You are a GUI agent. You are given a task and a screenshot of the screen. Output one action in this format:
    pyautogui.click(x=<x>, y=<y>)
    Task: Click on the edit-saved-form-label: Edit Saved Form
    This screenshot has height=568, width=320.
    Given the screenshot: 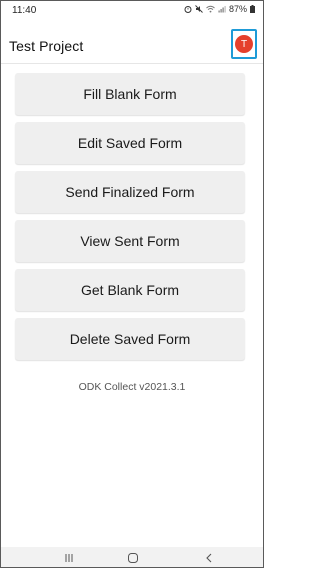 What is the action you would take?
    pyautogui.click(x=130, y=143)
    